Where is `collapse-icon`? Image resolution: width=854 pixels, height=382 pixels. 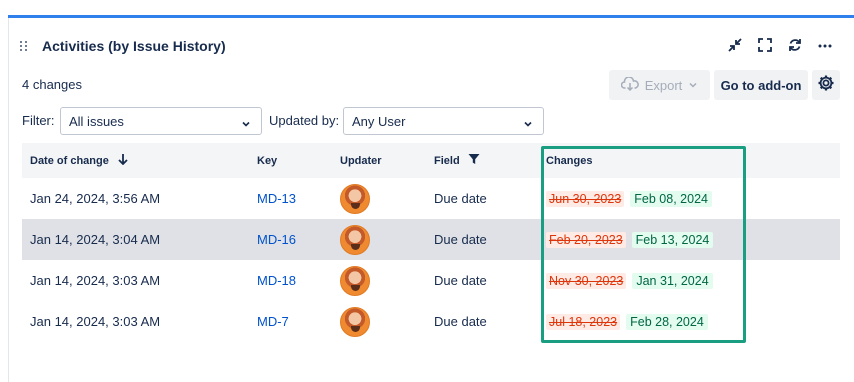
collapse-icon is located at coordinates (735, 45).